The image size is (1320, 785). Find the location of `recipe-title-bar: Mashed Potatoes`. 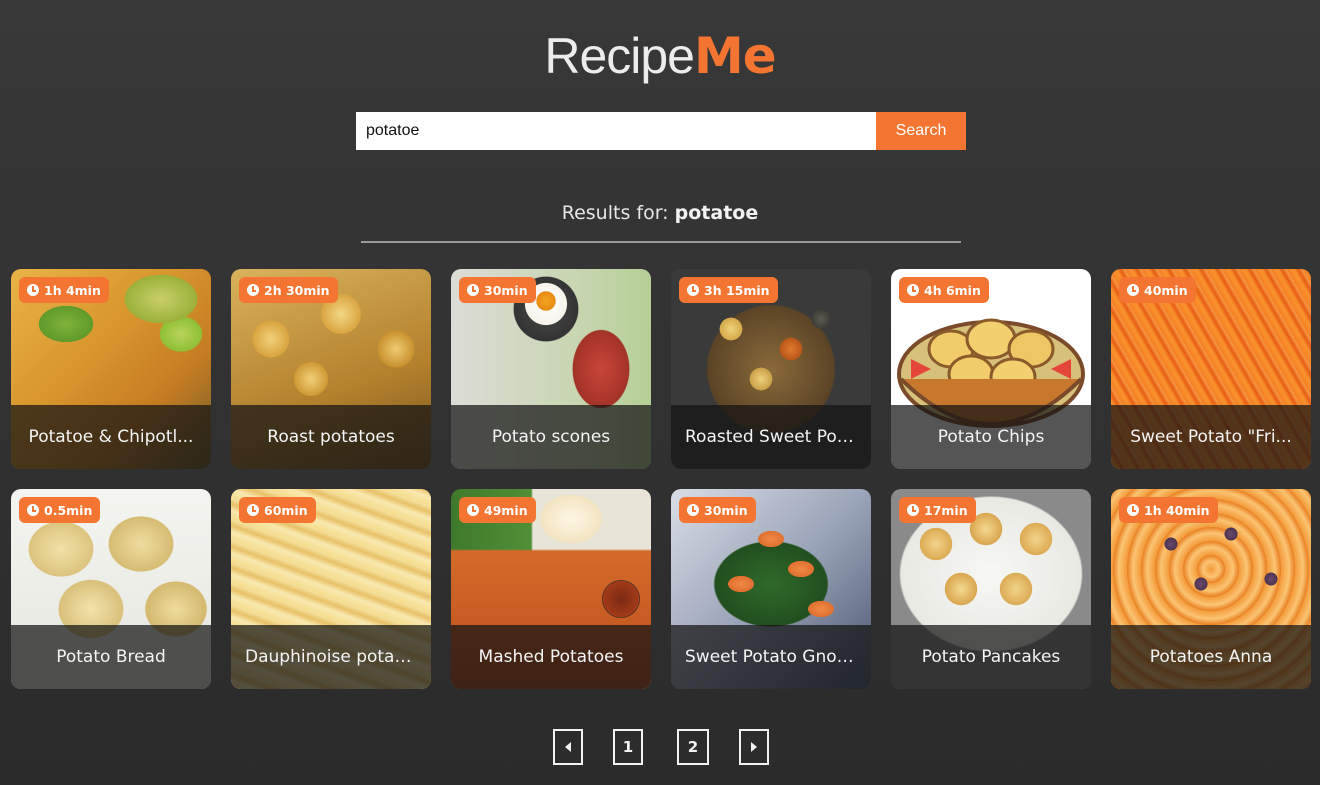

recipe-title-bar: Mashed Potatoes is located at coordinates (551, 657).